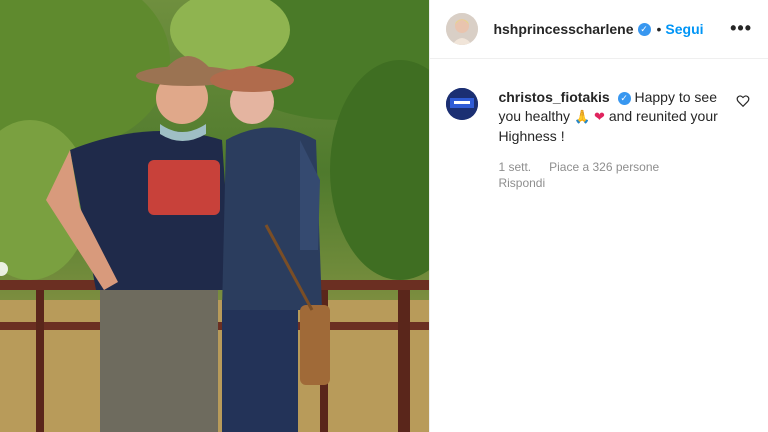 The image size is (768, 432). I want to click on comment-meta: 1 sett. Piace a 326 persone, so click(622, 167).